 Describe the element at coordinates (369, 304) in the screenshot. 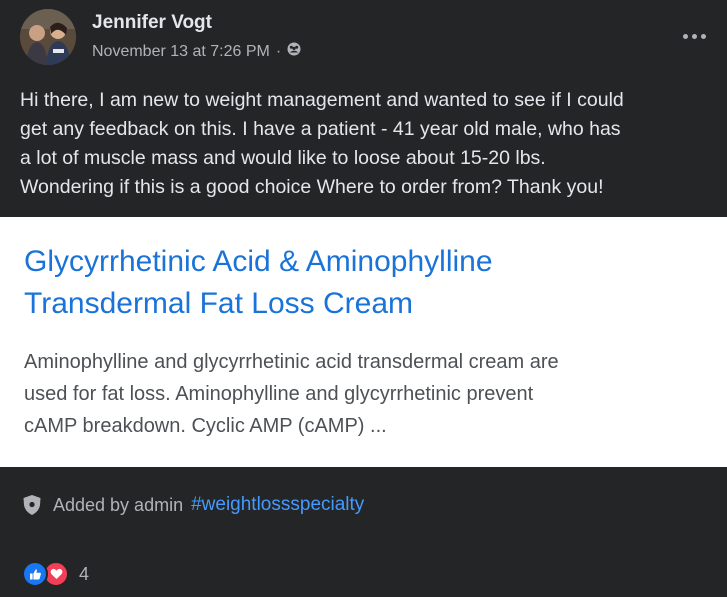

I see `link-title-line: Transdermal Fat Loss Cream` at that location.